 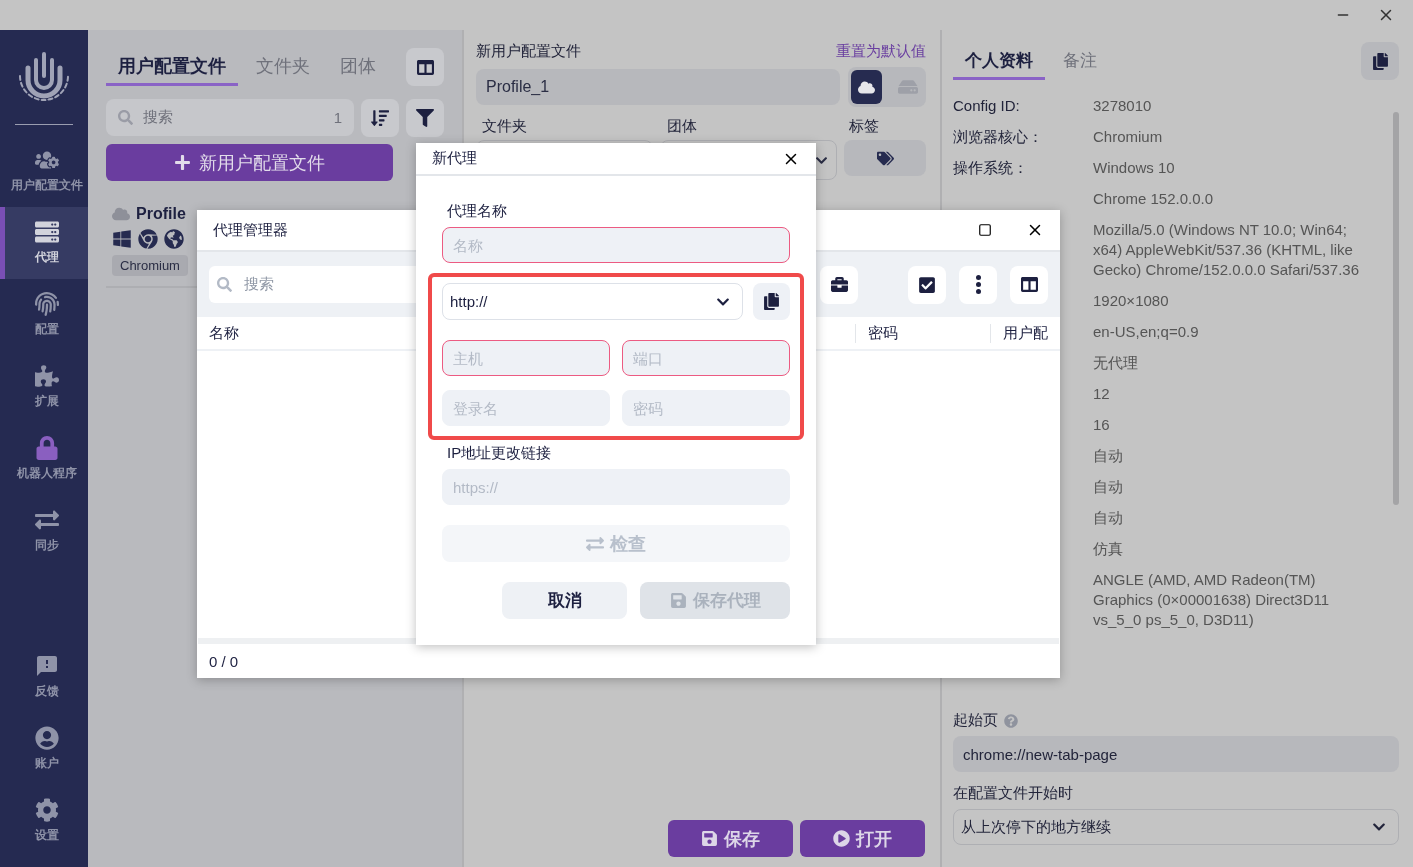 I want to click on info-value: Chromium, so click(x=1128, y=137).